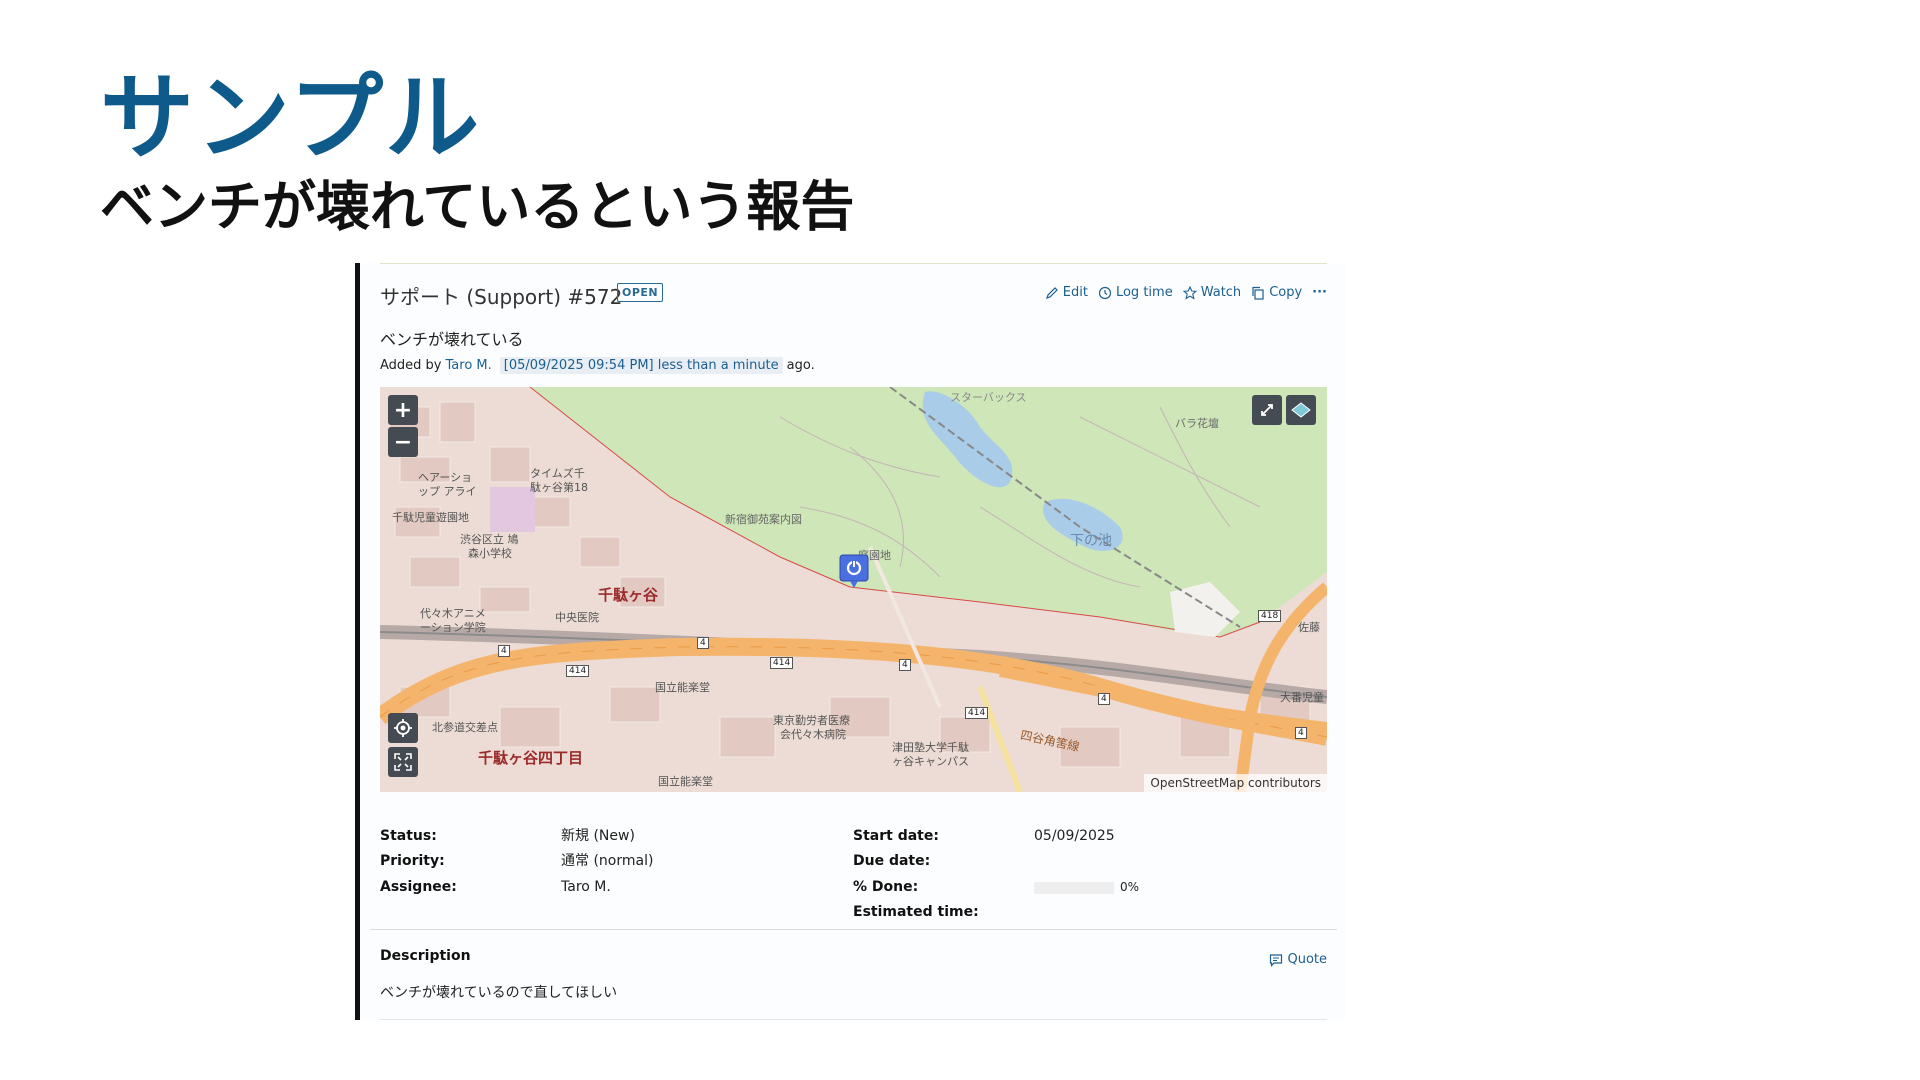 The image size is (1920, 1080). I want to click on quote-label: Quote, so click(1307, 959).